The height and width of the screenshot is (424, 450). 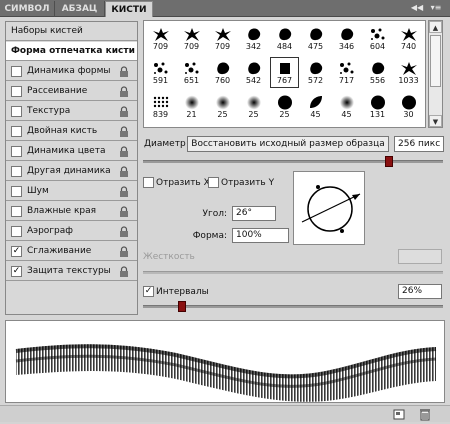 What do you see at coordinates (315, 38) in the screenshot?
I see `brush-tip: 475` at bounding box center [315, 38].